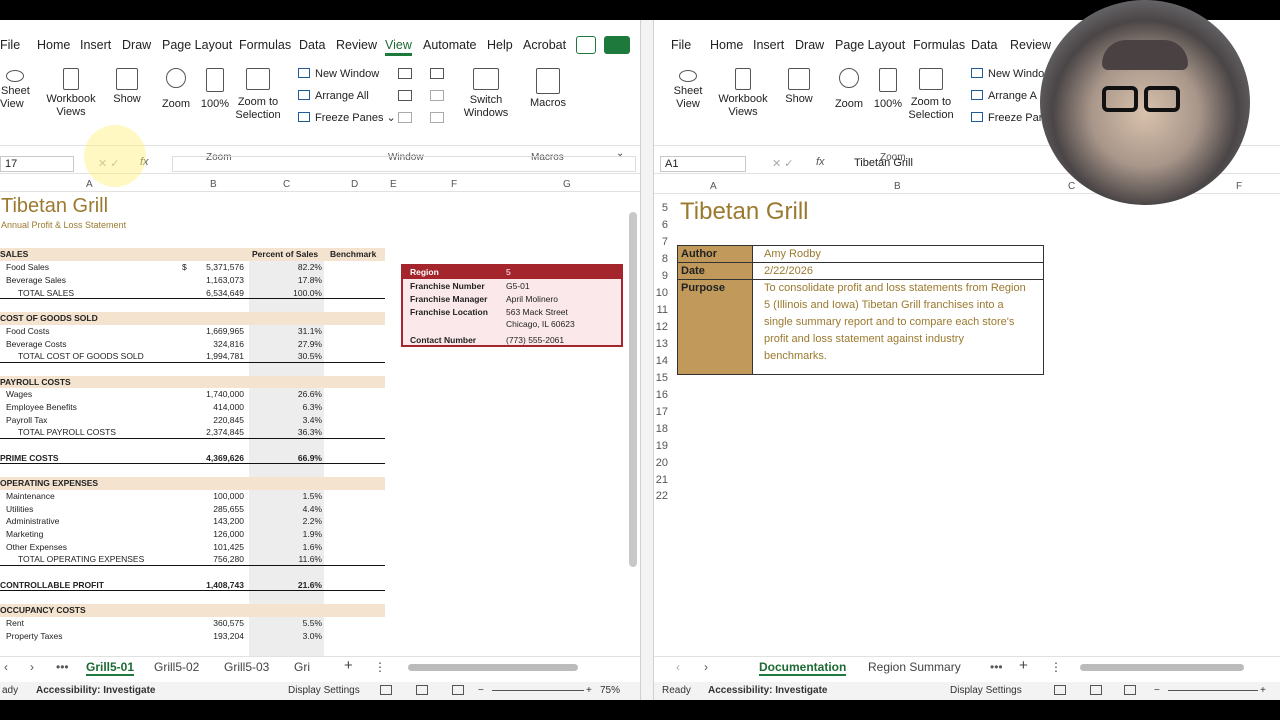 The image size is (1280, 720). What do you see at coordinates (661, 480) in the screenshot?
I see `row-number: 21` at bounding box center [661, 480].